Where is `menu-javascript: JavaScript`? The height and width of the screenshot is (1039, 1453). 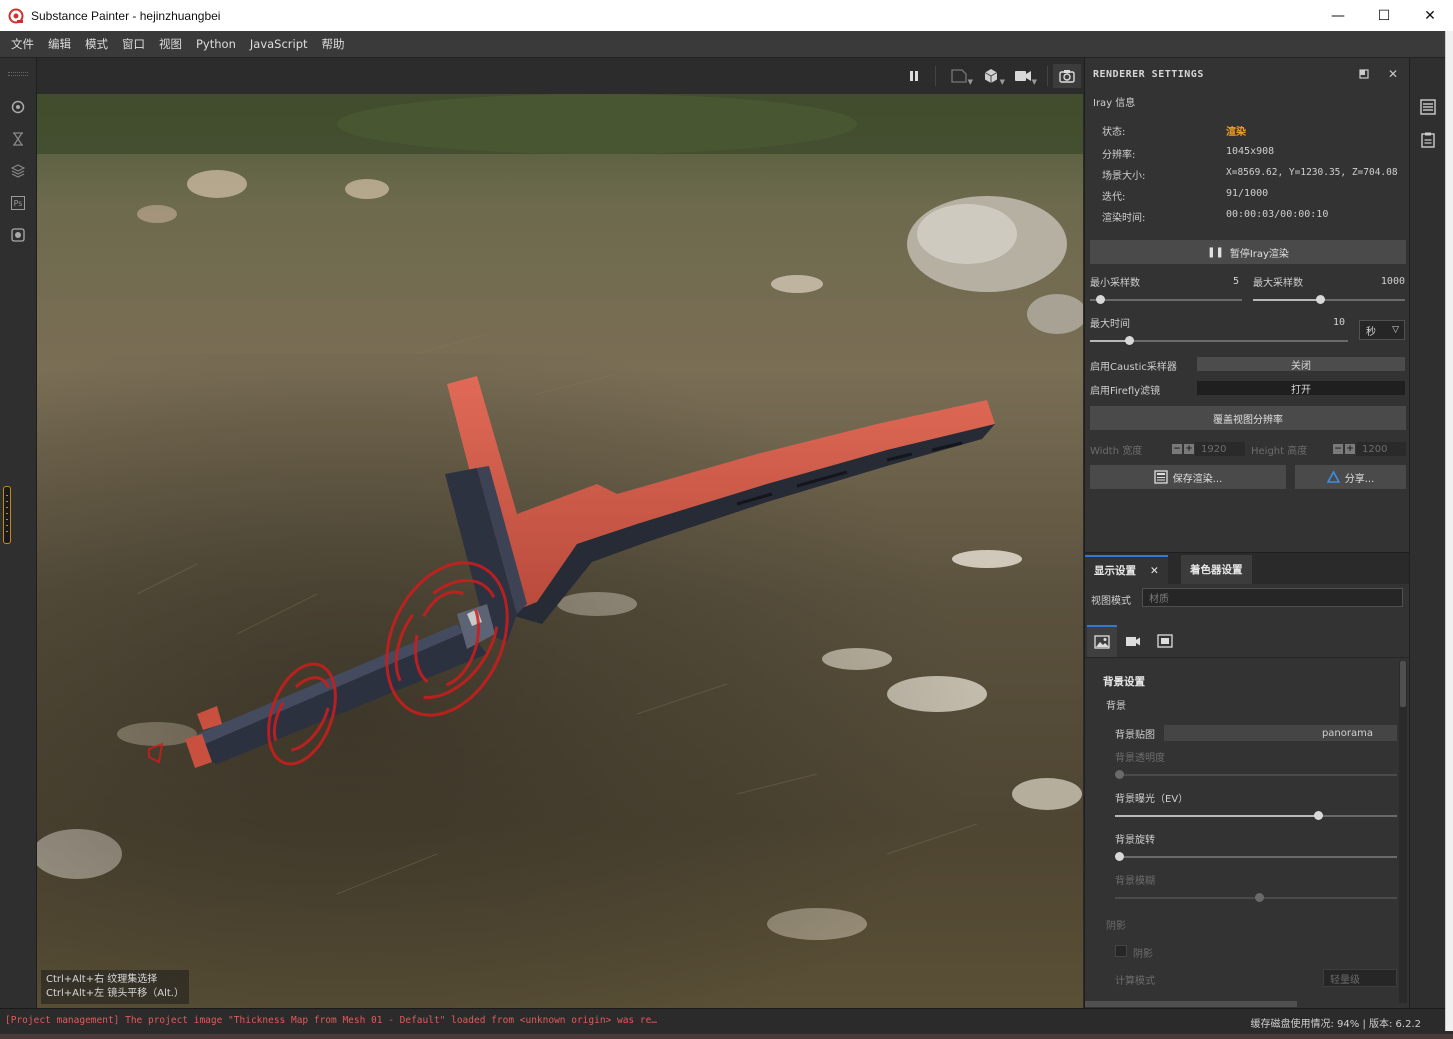 menu-javascript: JavaScript is located at coordinates (279, 44).